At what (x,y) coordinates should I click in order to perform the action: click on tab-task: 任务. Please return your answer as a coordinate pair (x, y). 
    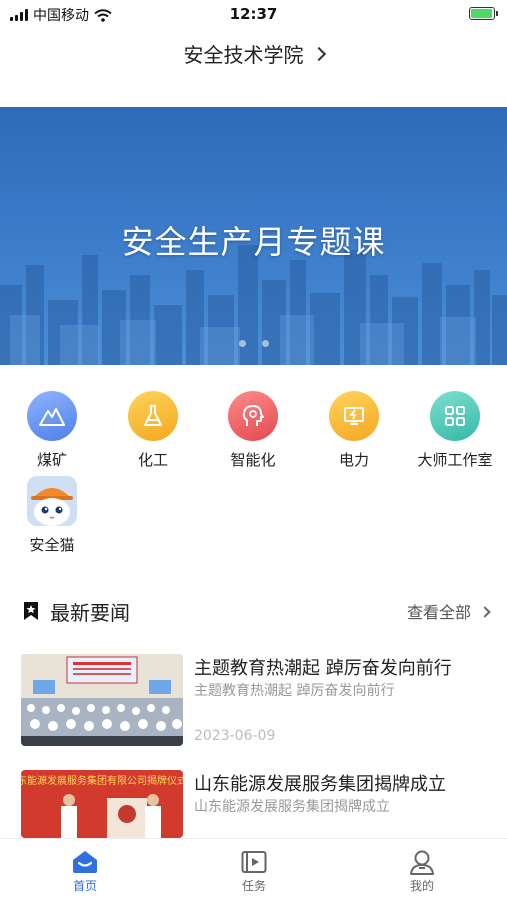
    Looking at the image, I should click on (254, 870).